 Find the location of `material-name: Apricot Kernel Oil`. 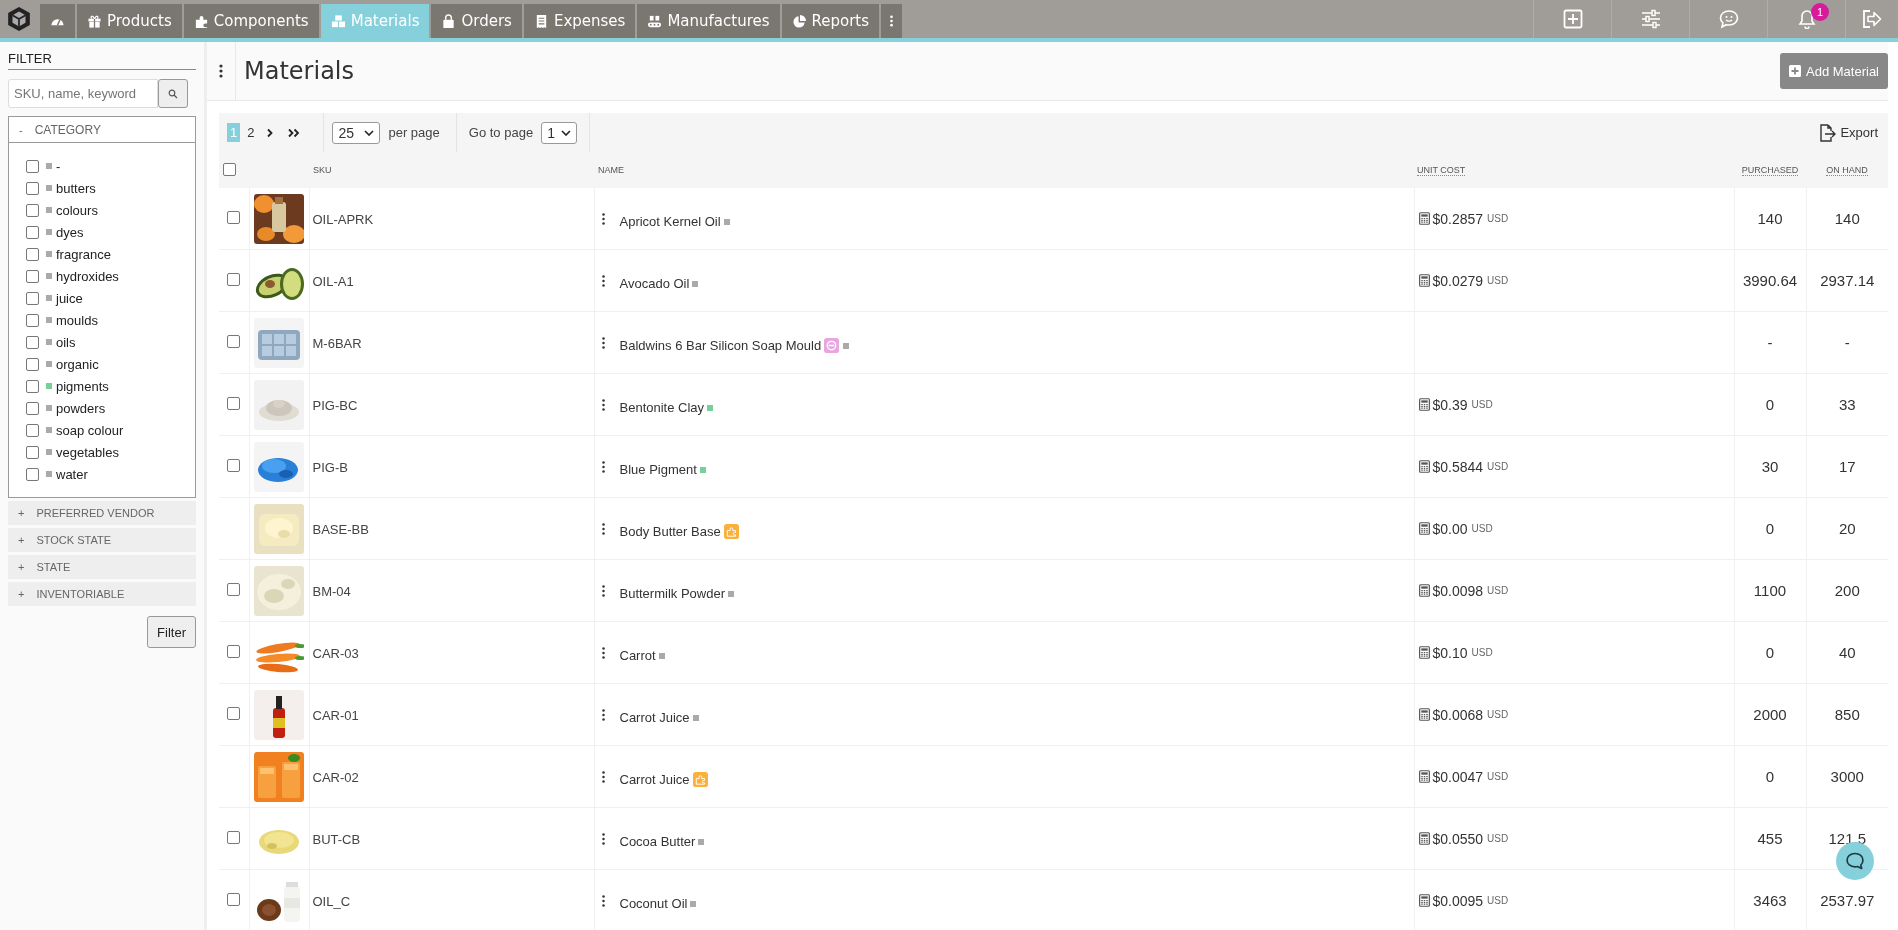

material-name: Apricot Kernel Oil is located at coordinates (670, 221).